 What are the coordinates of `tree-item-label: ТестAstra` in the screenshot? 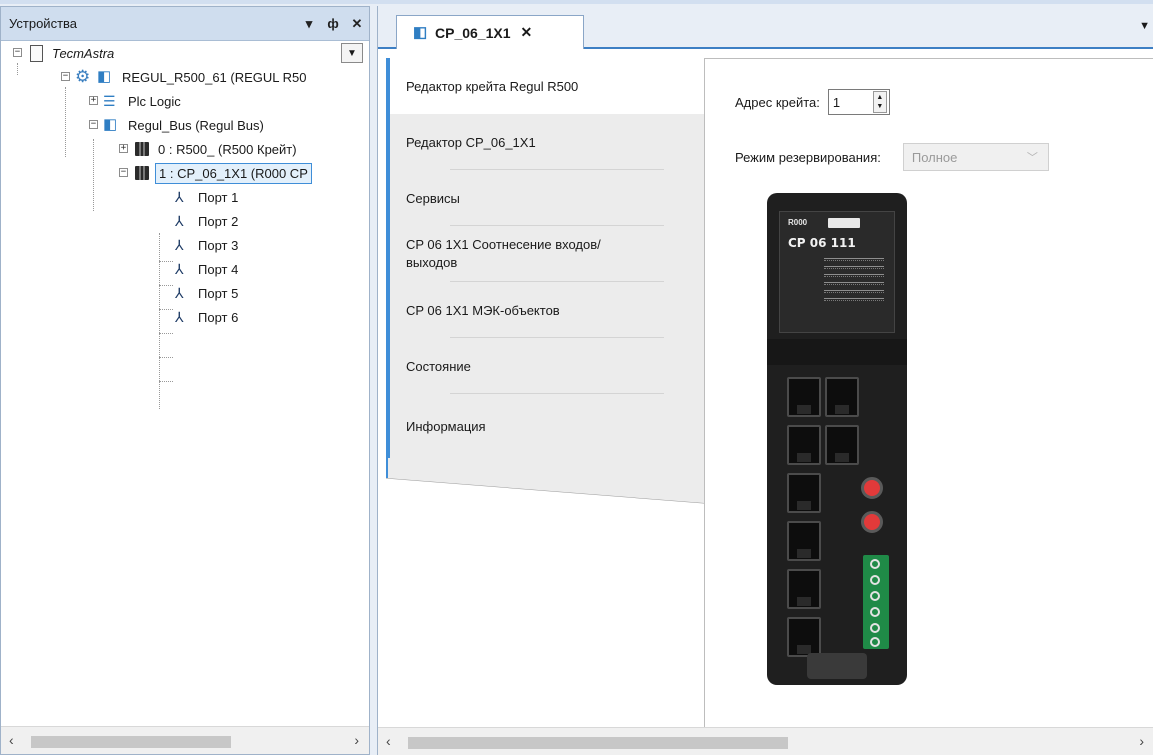 It's located at (83, 53).